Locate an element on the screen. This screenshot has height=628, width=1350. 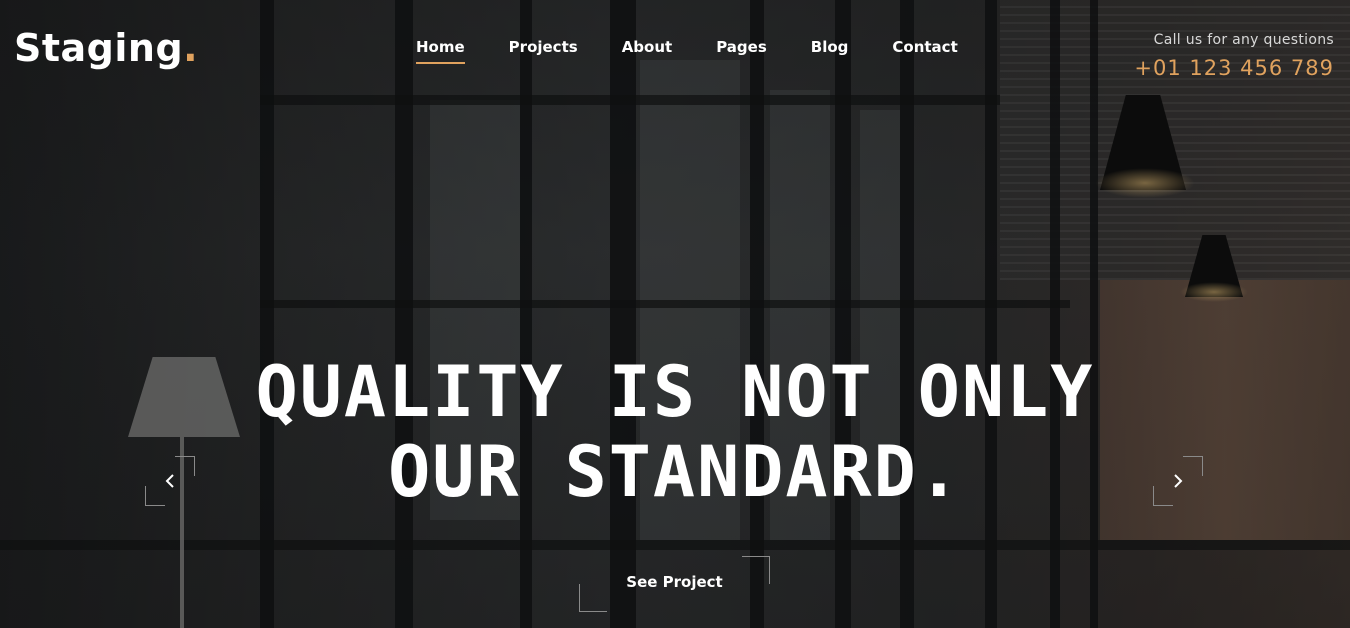
chevron-right-icon is located at coordinates (1178, 481).